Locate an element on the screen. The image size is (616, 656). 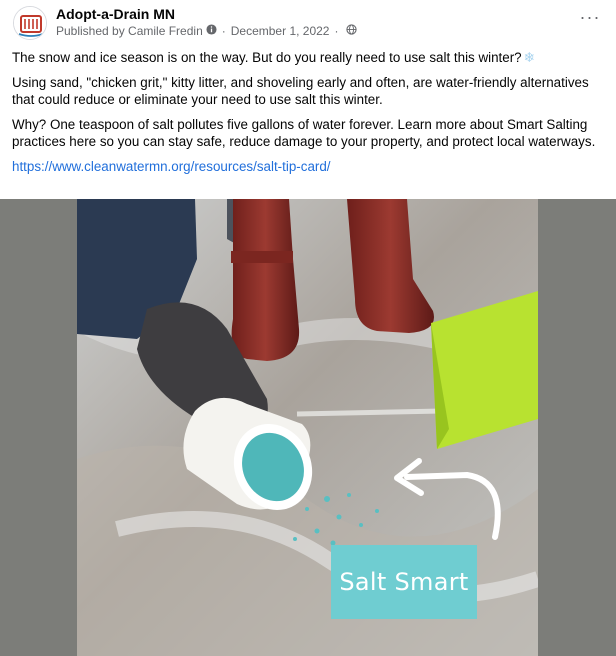
globe-icon is located at coordinates (352, 31).